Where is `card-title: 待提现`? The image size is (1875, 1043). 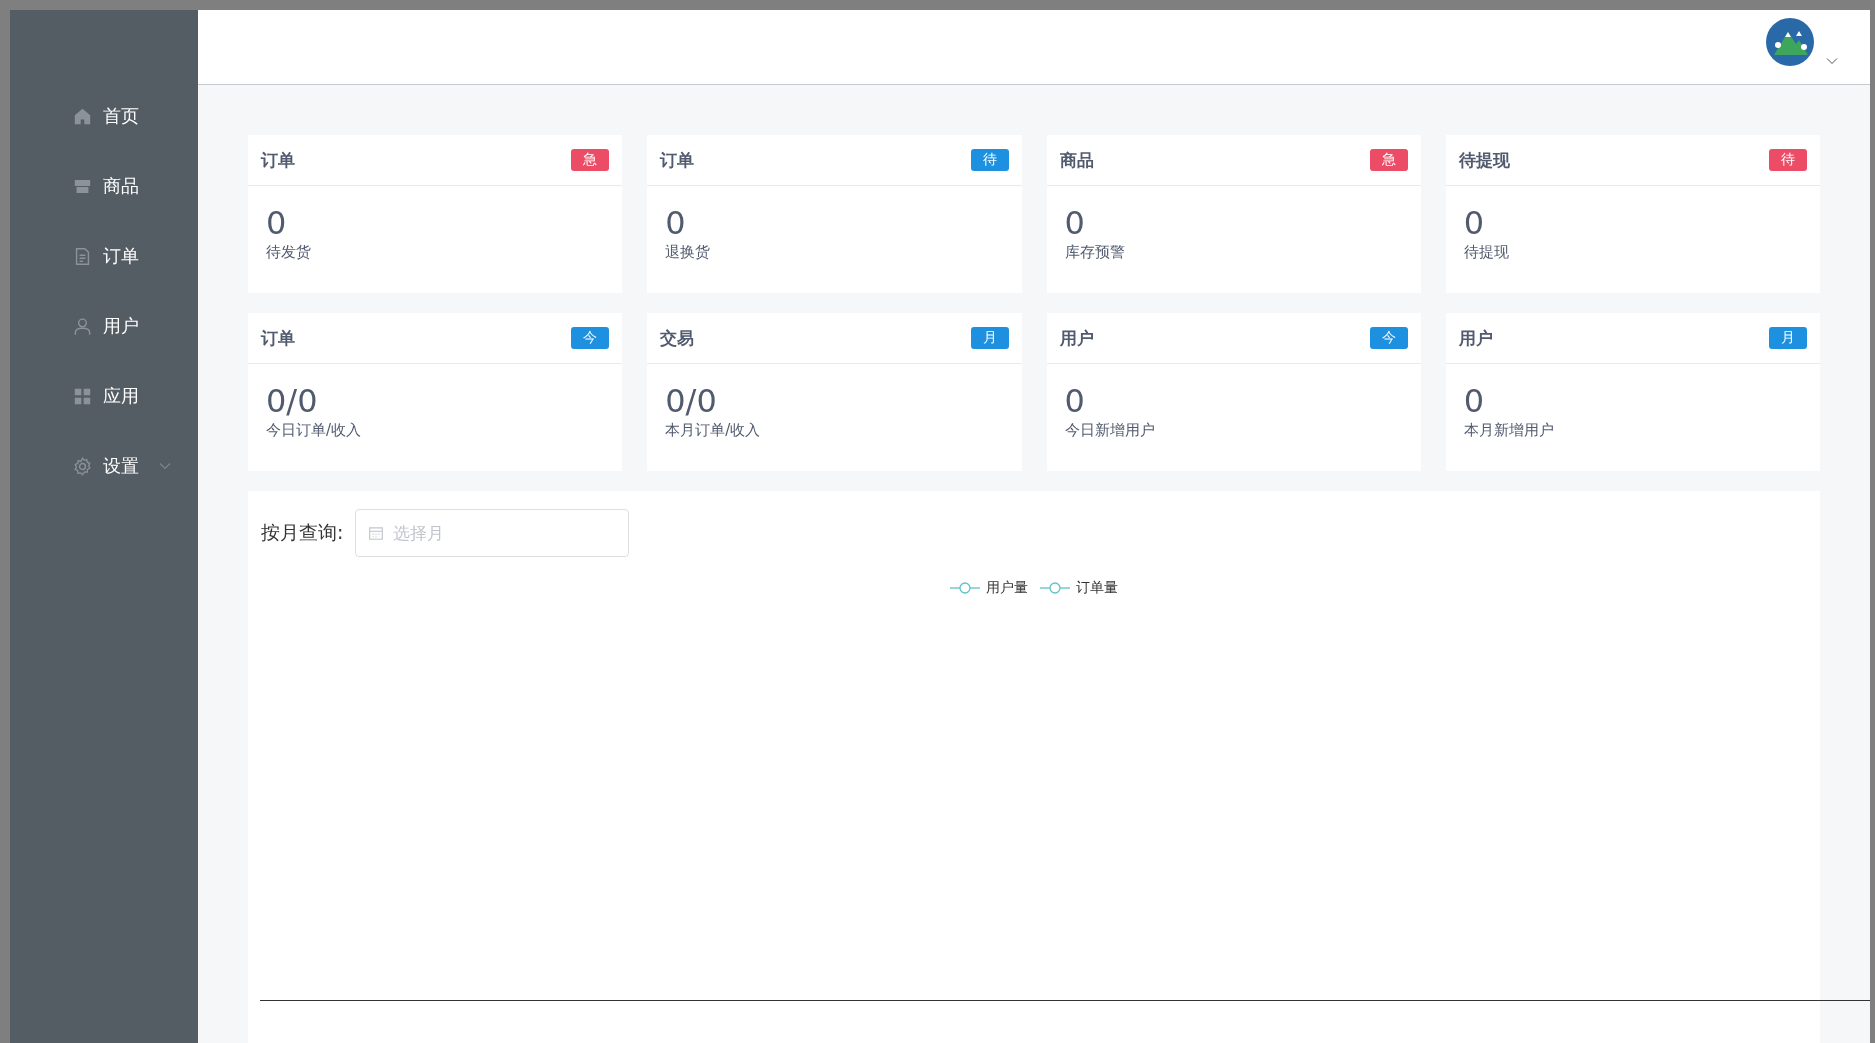 card-title: 待提现 is located at coordinates (1484, 160).